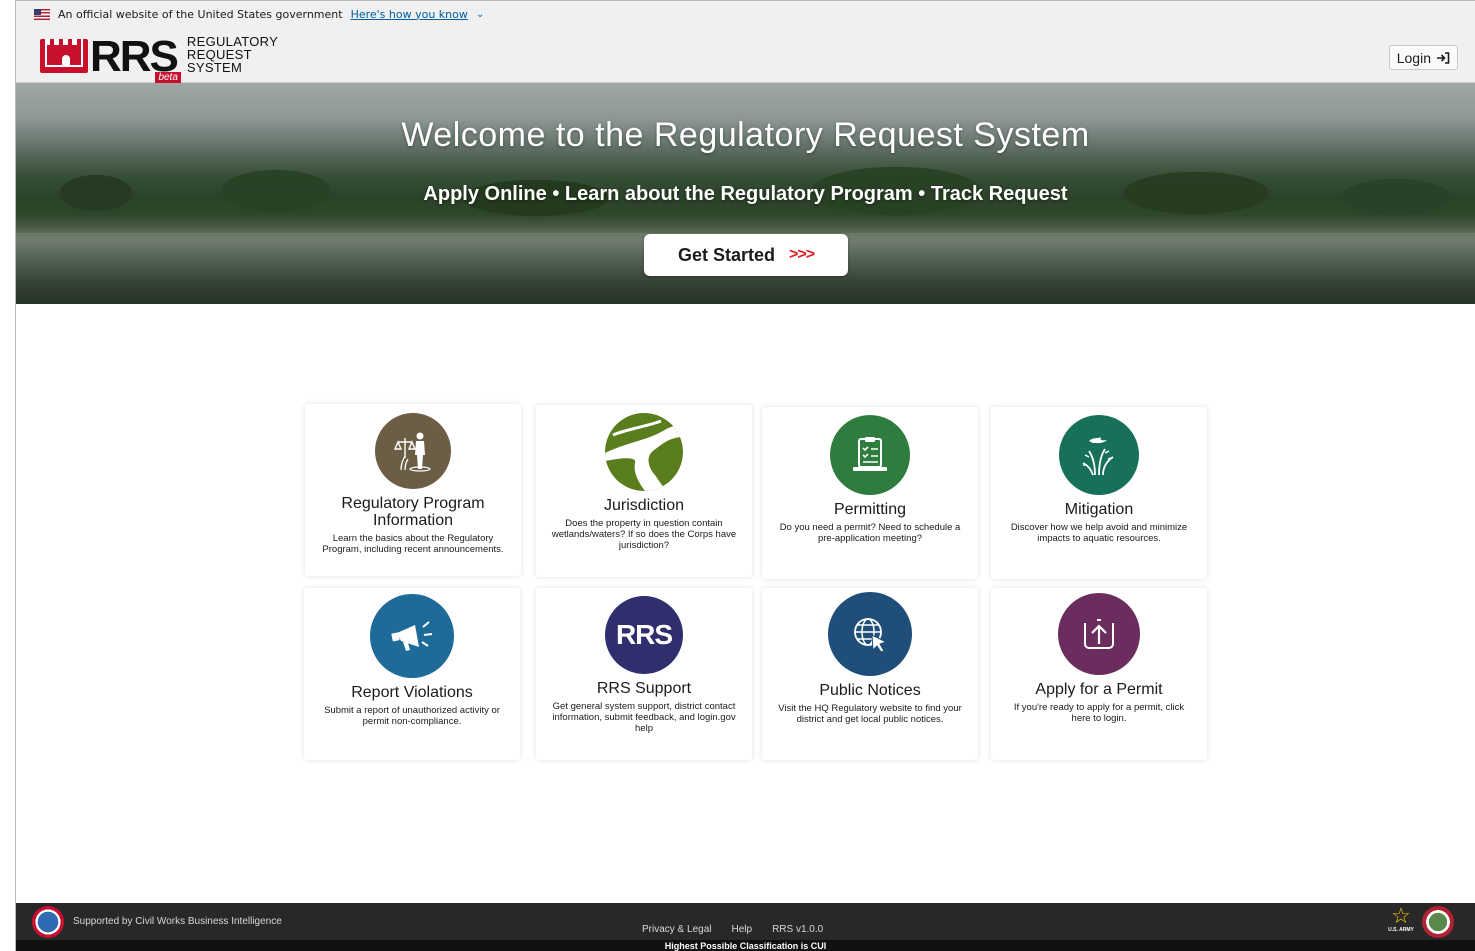  Describe the element at coordinates (412, 692) in the screenshot. I see `card-title: Report Violations` at that location.